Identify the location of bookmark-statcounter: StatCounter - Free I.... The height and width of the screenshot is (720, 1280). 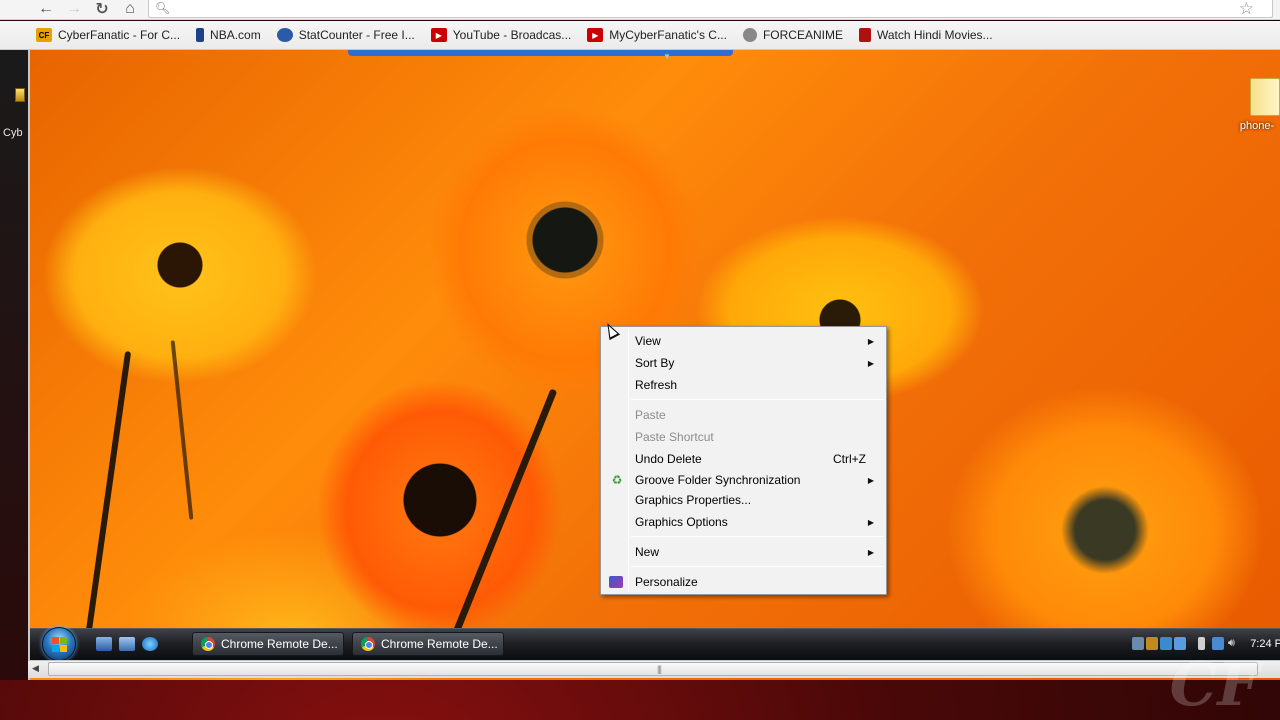
(345, 35).